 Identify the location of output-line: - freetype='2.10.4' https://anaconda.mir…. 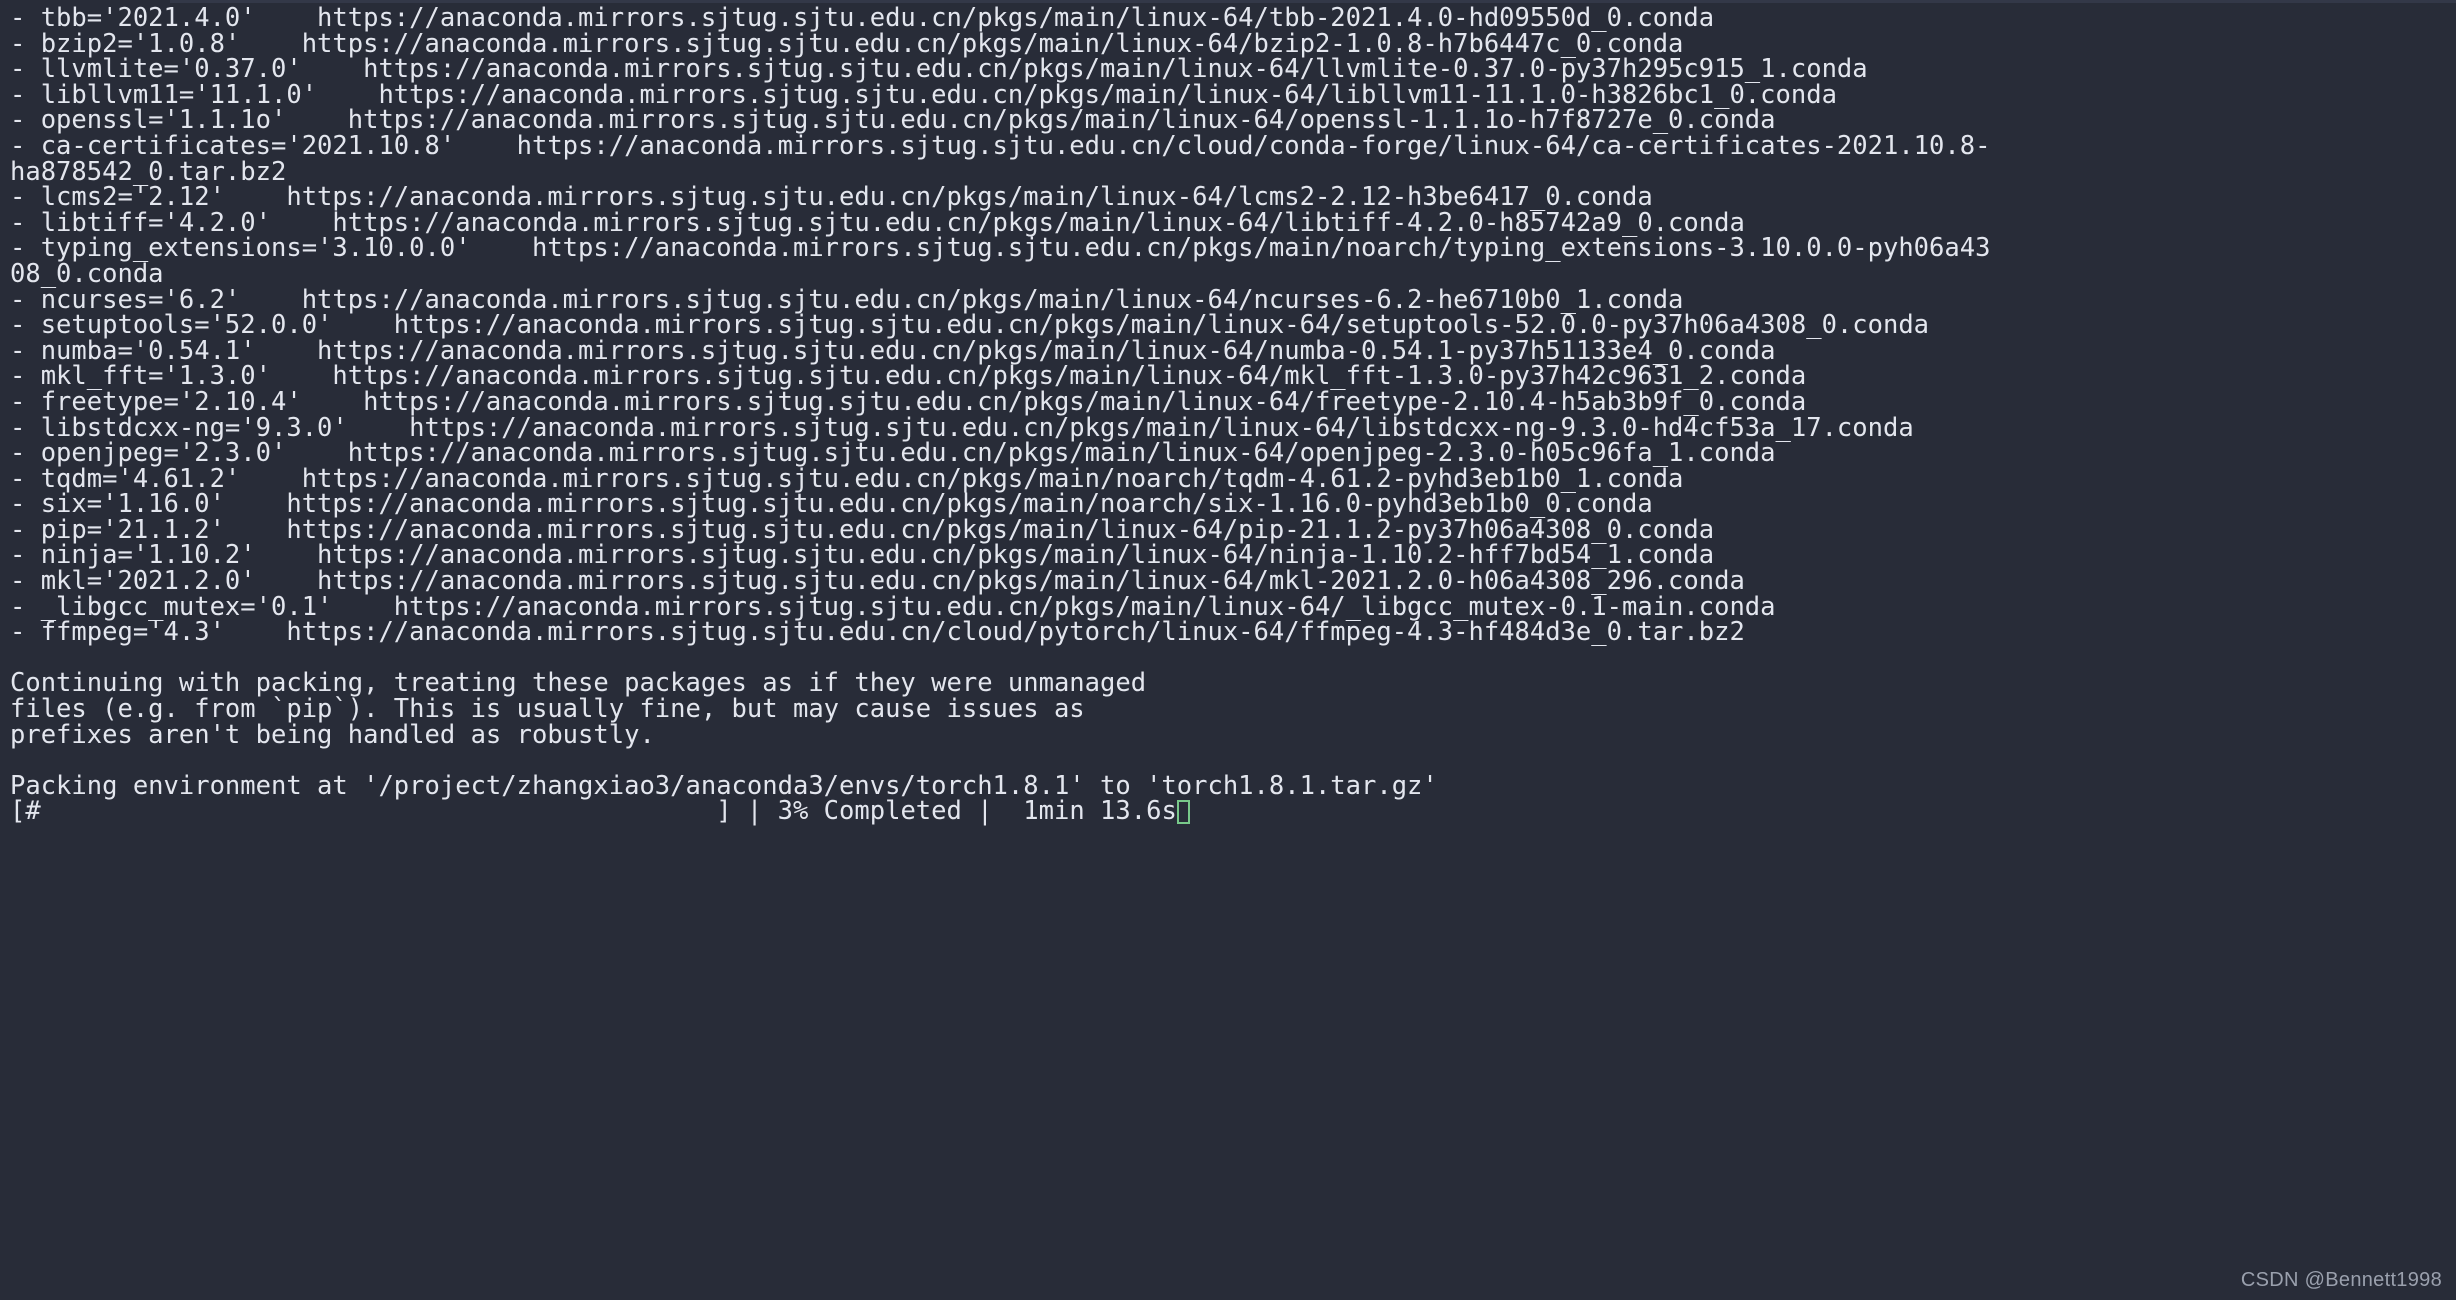
(908, 401).